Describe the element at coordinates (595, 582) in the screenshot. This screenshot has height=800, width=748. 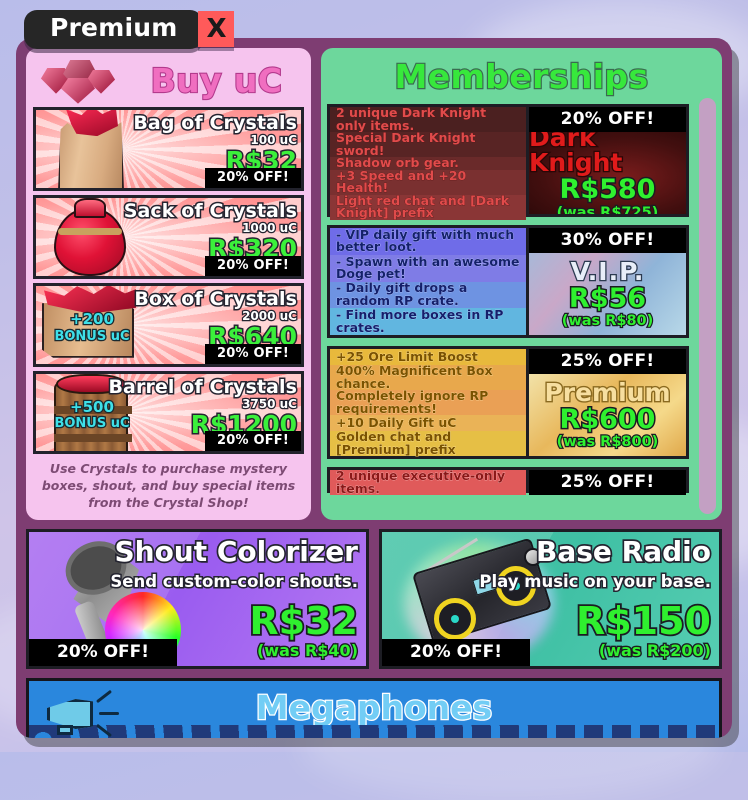
I see `card-subtitle: Play music on your base.` at that location.